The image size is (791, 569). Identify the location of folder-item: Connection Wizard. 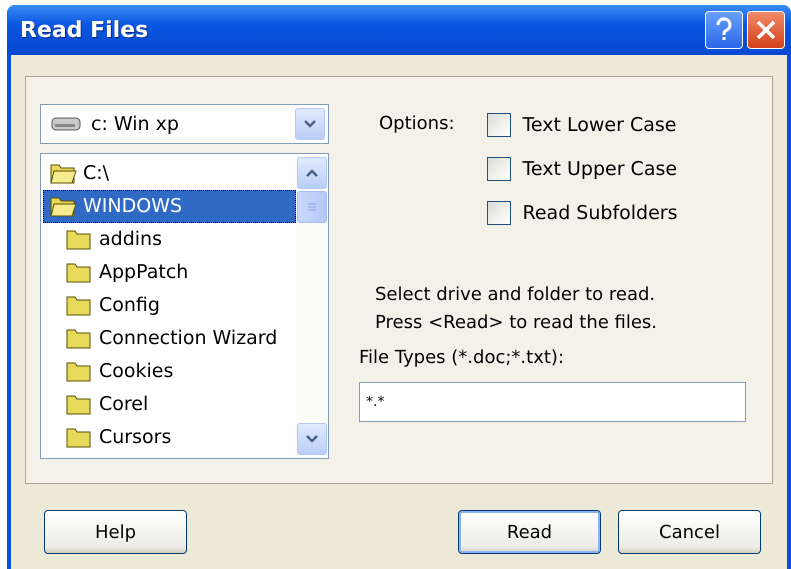
(169, 338).